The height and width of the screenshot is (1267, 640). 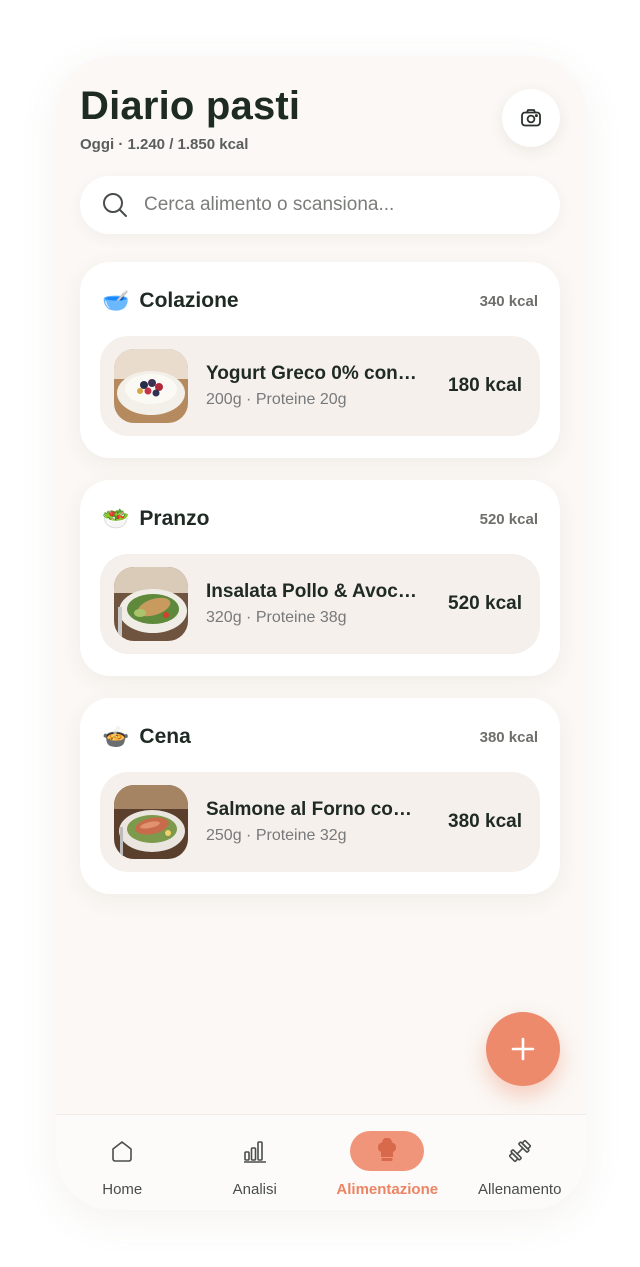 What do you see at coordinates (485, 603) in the screenshot?
I see `food-kcal: 520 kcal` at bounding box center [485, 603].